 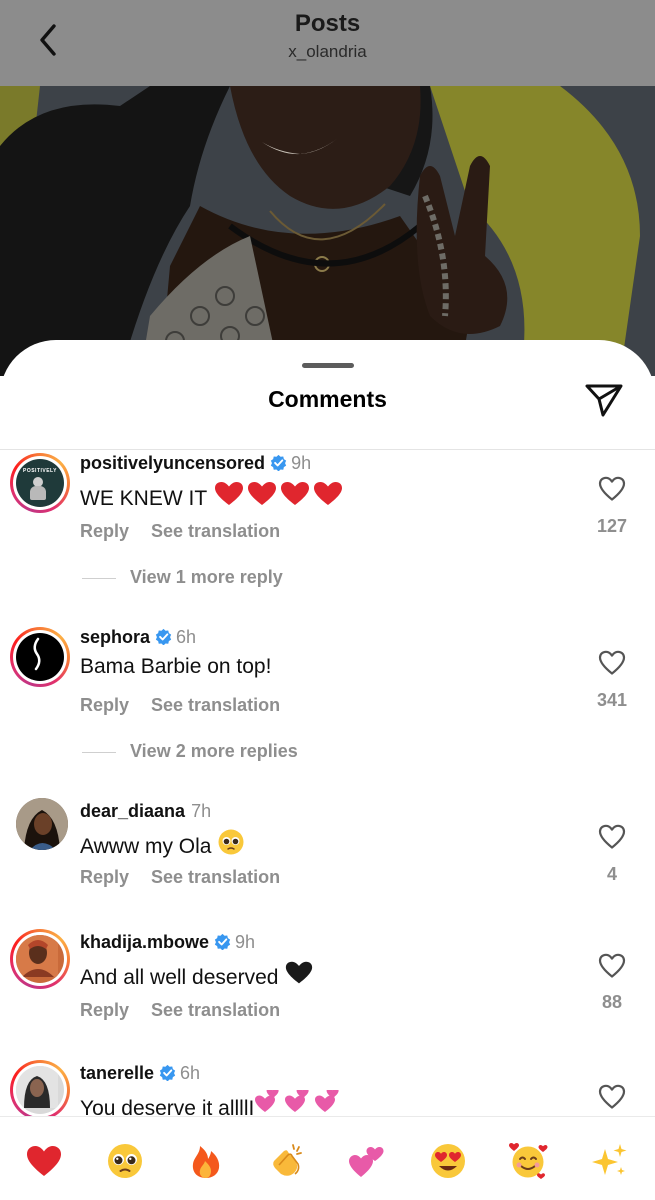 What do you see at coordinates (612, 1002) in the screenshot?
I see `like-count: 88` at bounding box center [612, 1002].